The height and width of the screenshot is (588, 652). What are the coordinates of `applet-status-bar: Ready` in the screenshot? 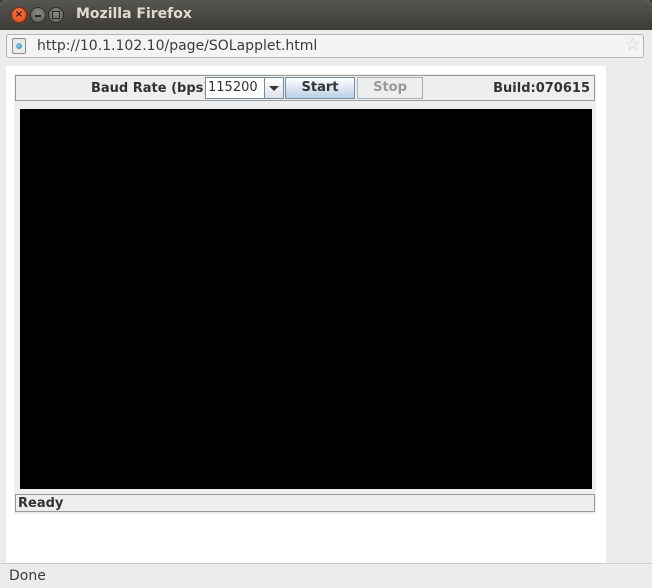 It's located at (305, 503).